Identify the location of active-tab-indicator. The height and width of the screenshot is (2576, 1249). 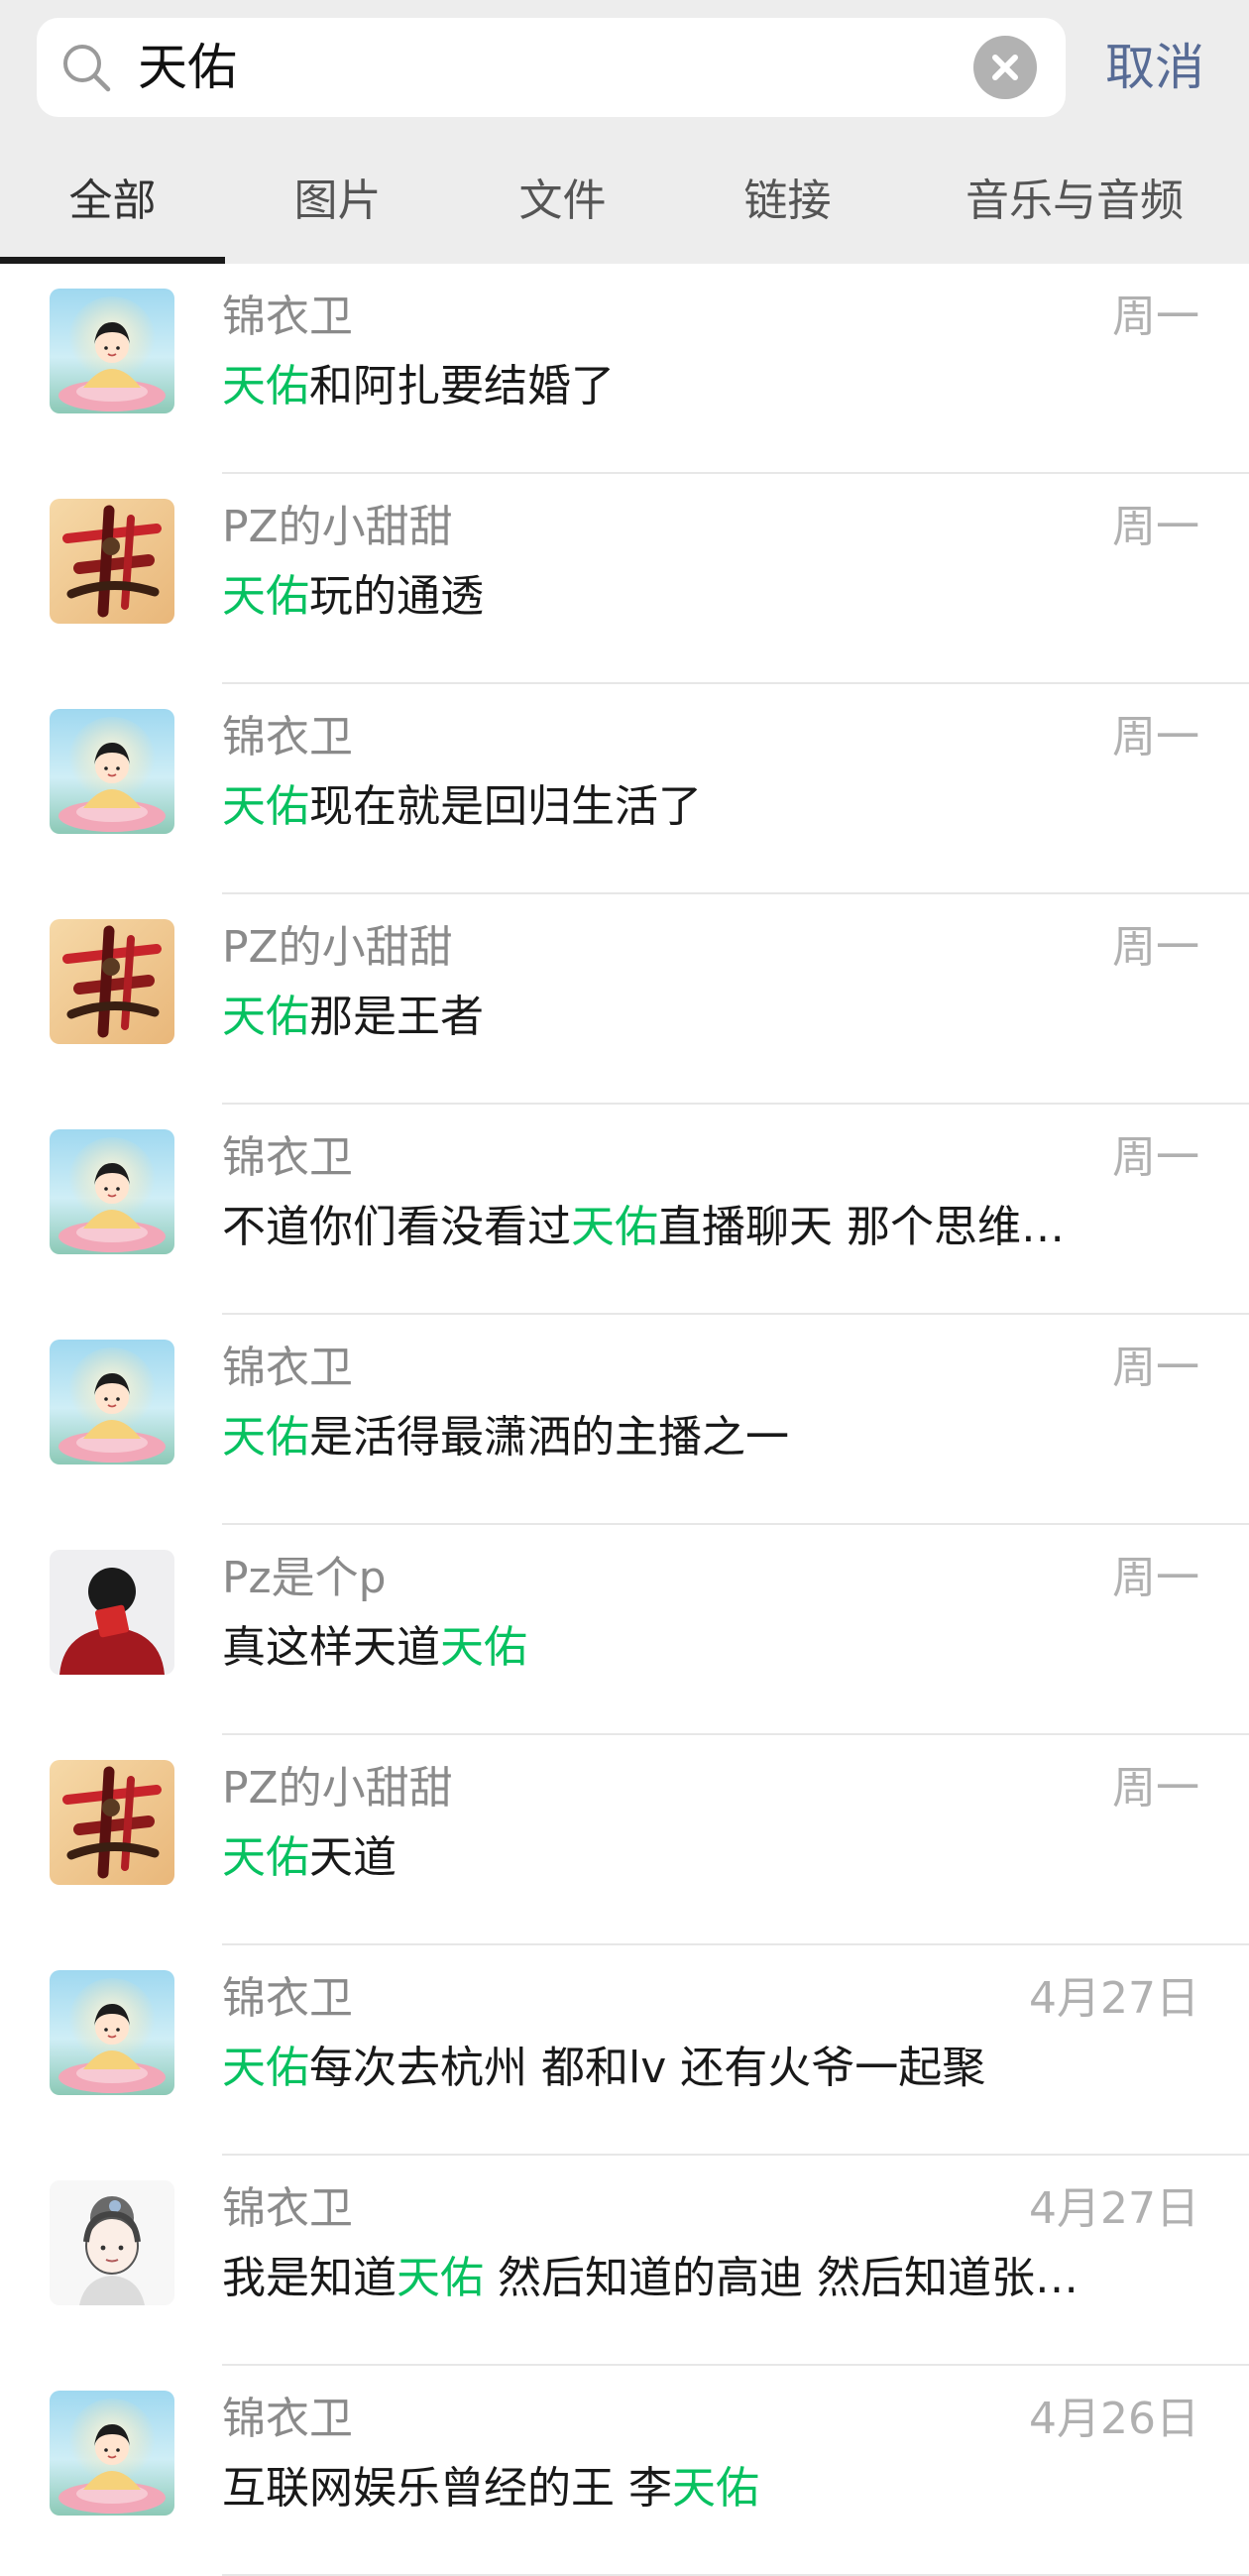
(113, 261).